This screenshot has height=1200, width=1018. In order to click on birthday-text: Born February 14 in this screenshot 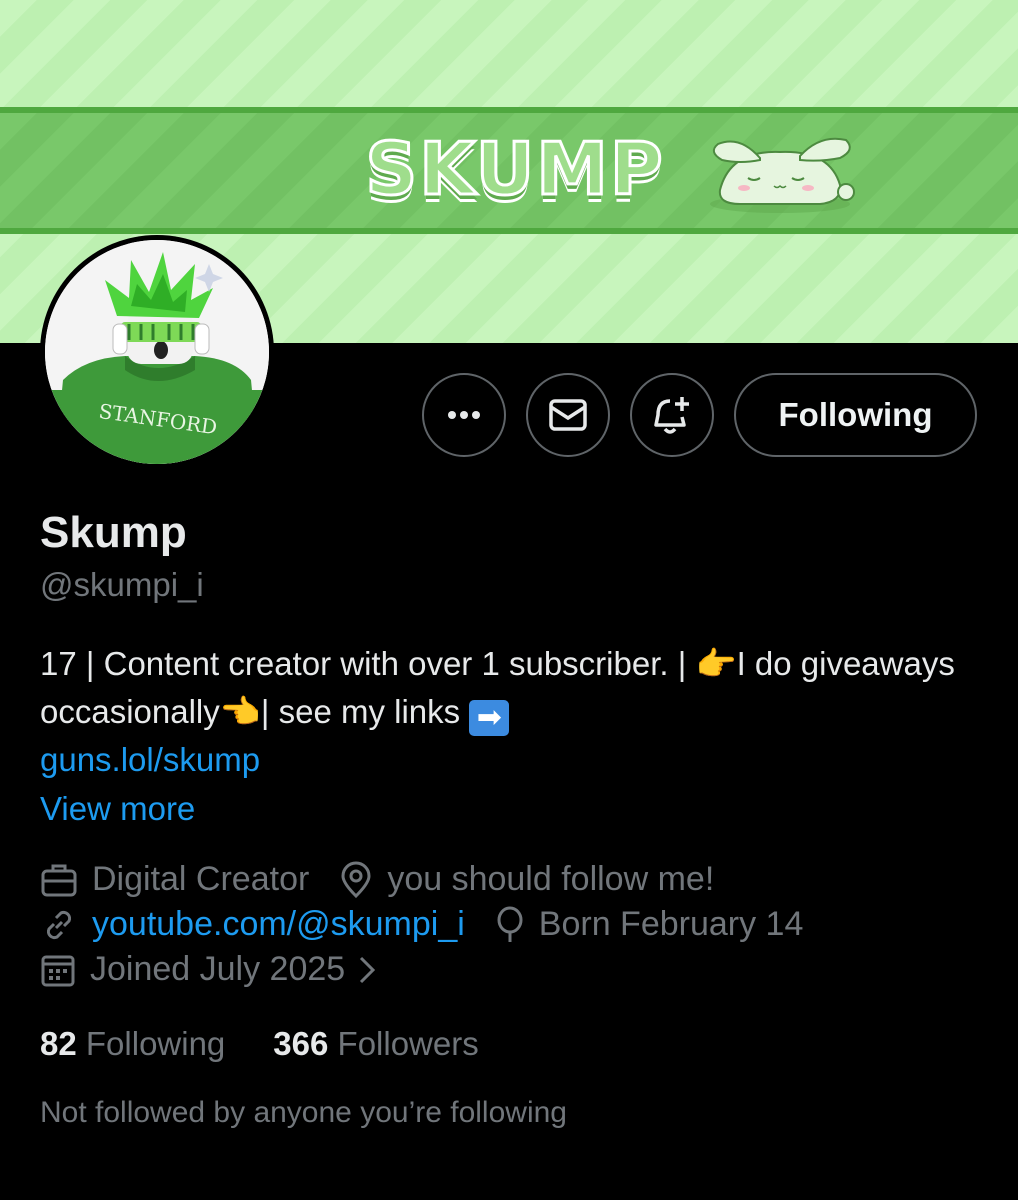, I will do `click(671, 924)`.